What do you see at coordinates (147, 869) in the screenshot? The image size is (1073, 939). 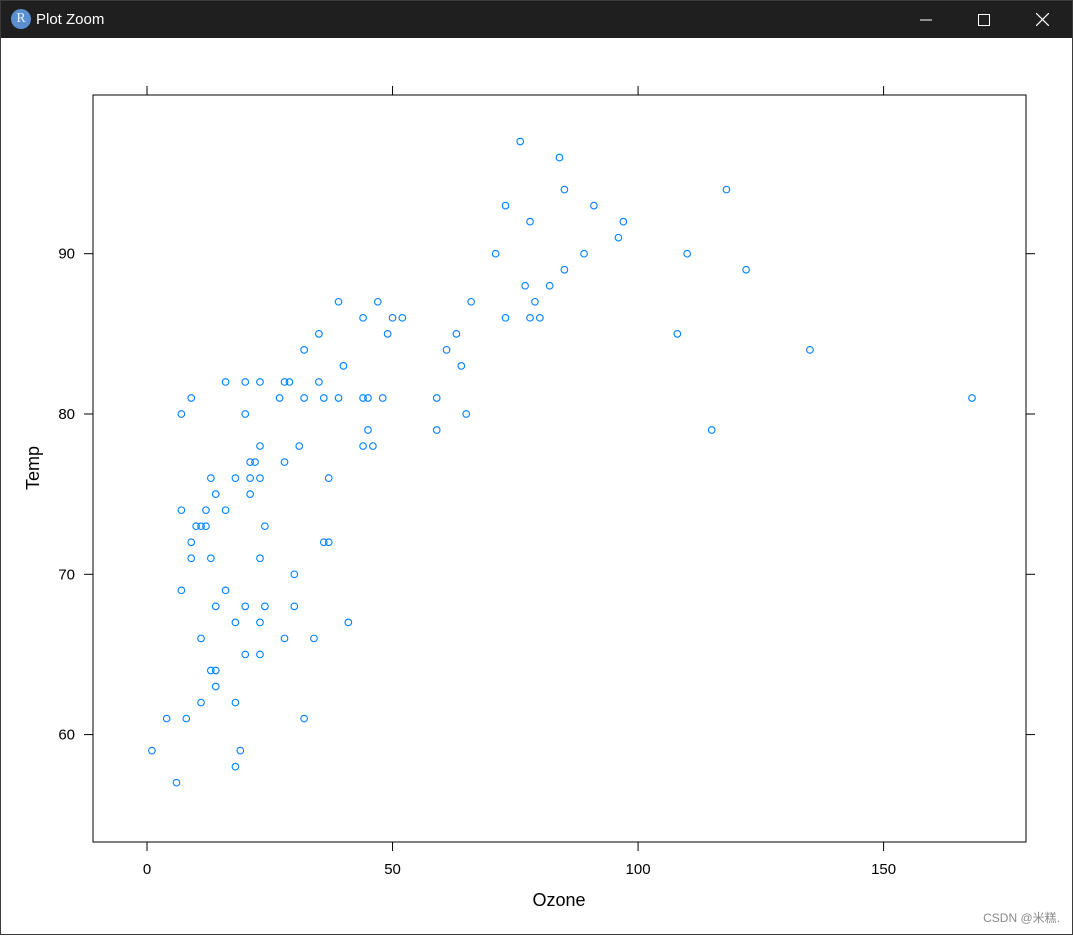 I see `x-tick-label: 0` at bounding box center [147, 869].